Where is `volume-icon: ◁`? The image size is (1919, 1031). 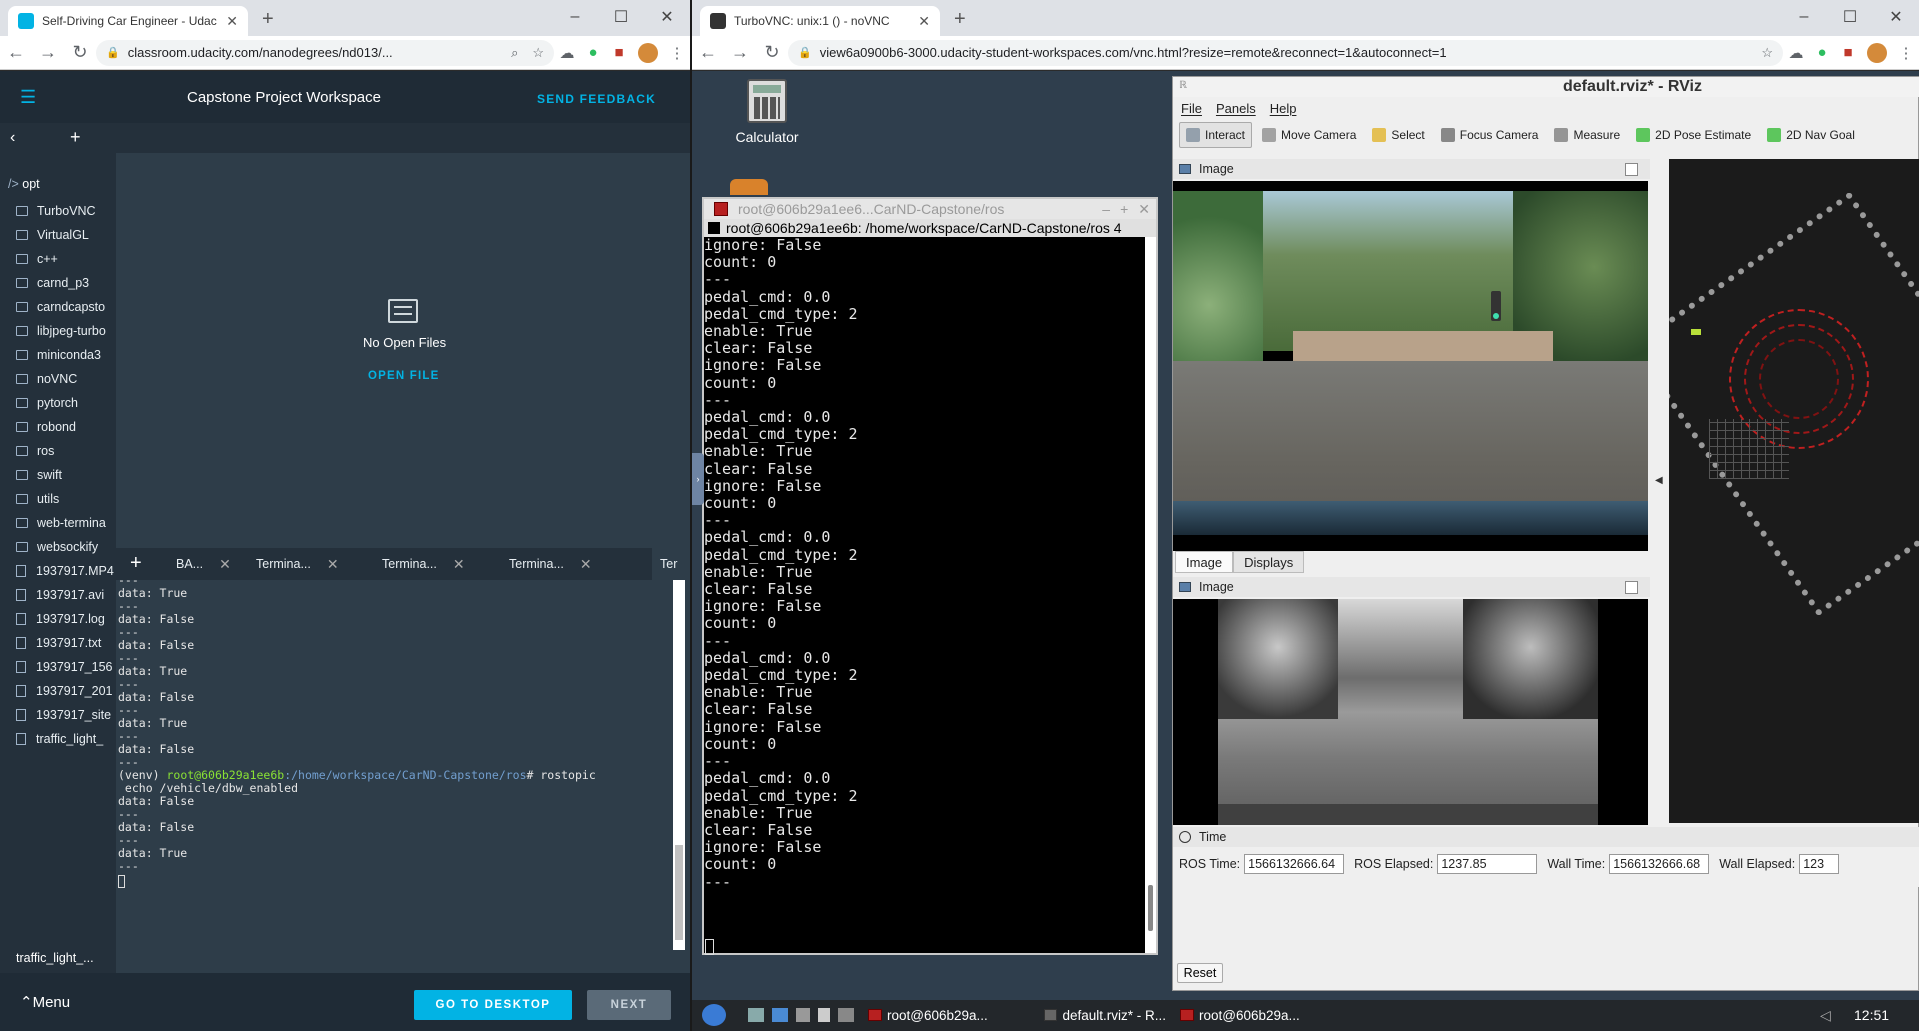
volume-icon: ◁ is located at coordinates (1825, 1015).